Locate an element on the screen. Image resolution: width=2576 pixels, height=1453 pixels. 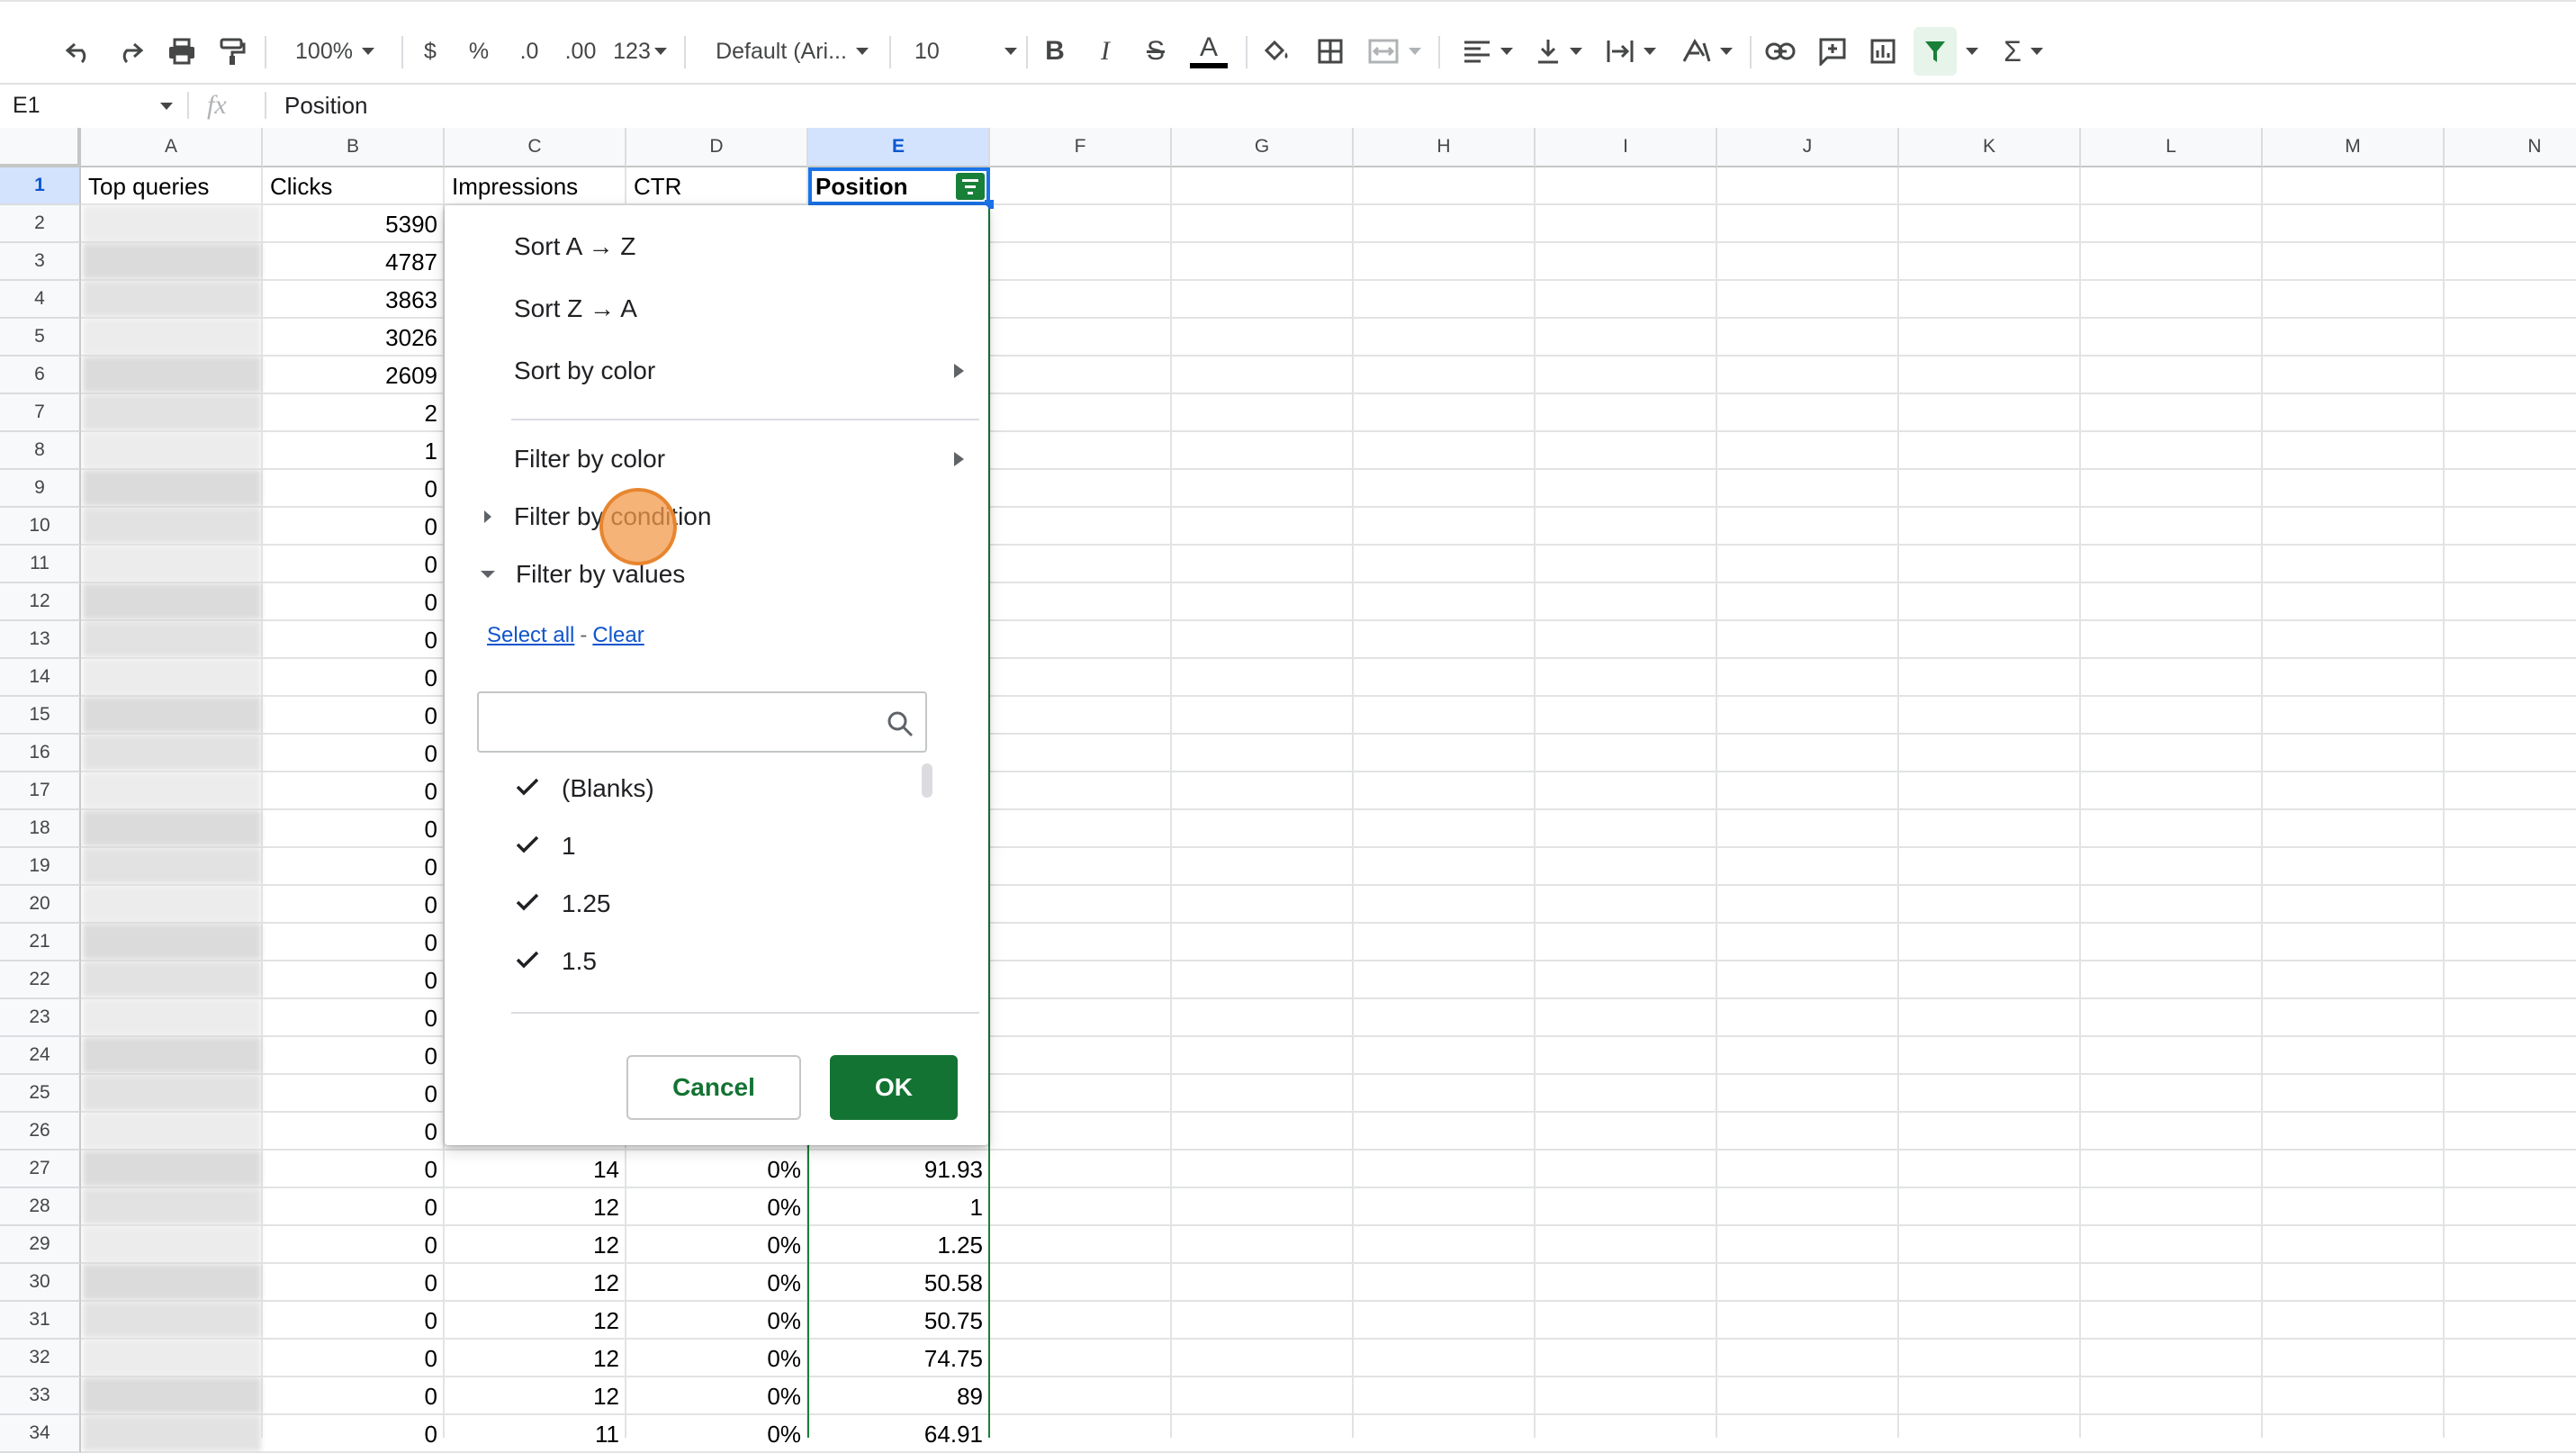
column-header-c: C is located at coordinates (535, 148).